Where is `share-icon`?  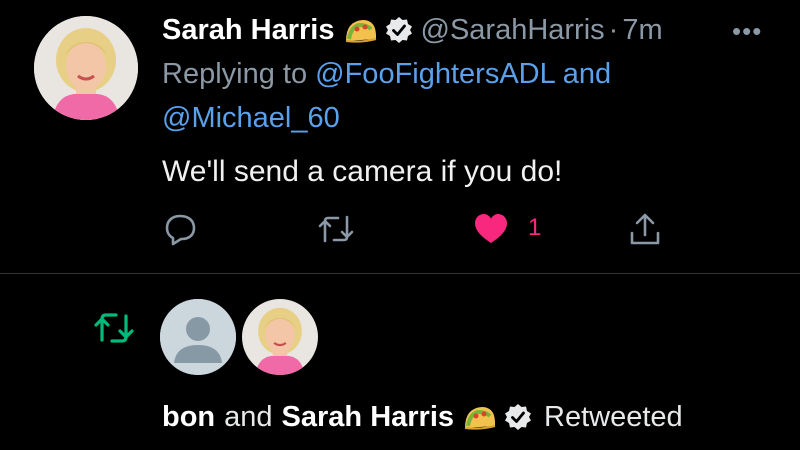
share-icon is located at coordinates (645, 229).